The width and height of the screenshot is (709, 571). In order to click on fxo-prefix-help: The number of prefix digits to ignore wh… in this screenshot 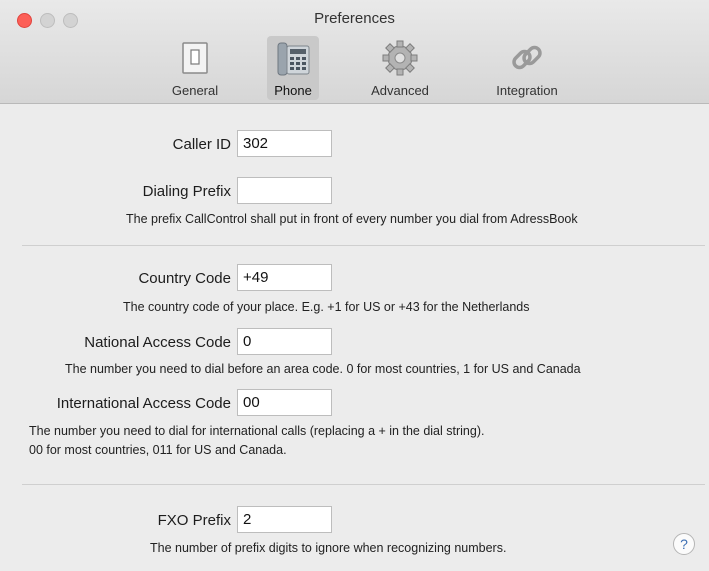, I will do `click(328, 548)`.